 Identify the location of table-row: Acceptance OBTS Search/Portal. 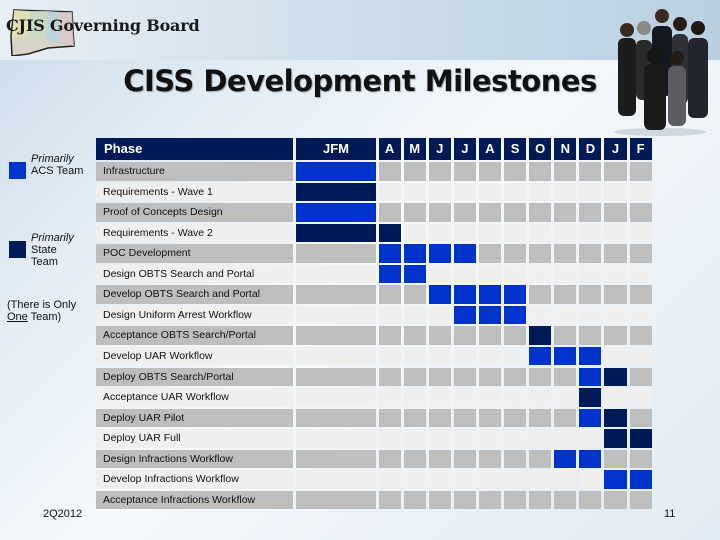
(375, 335).